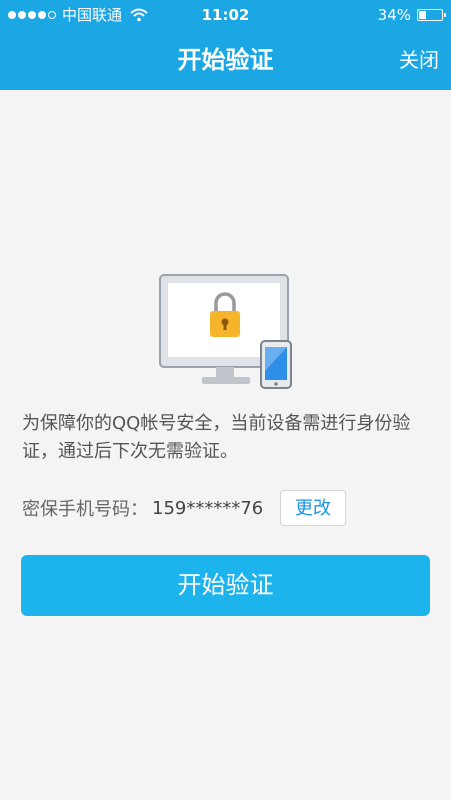 This screenshot has height=800, width=451. Describe the element at coordinates (225, 60) in the screenshot. I see `page-title: 开始验证` at that location.